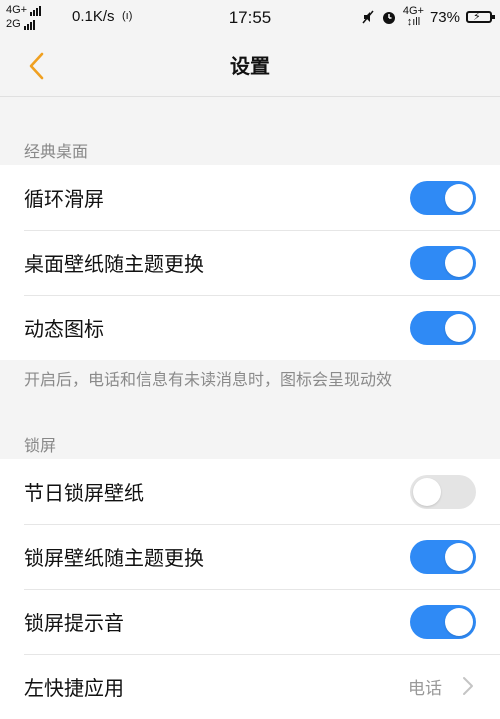  I want to click on network-type-right: 4G+ ↕ıll, so click(413, 16).